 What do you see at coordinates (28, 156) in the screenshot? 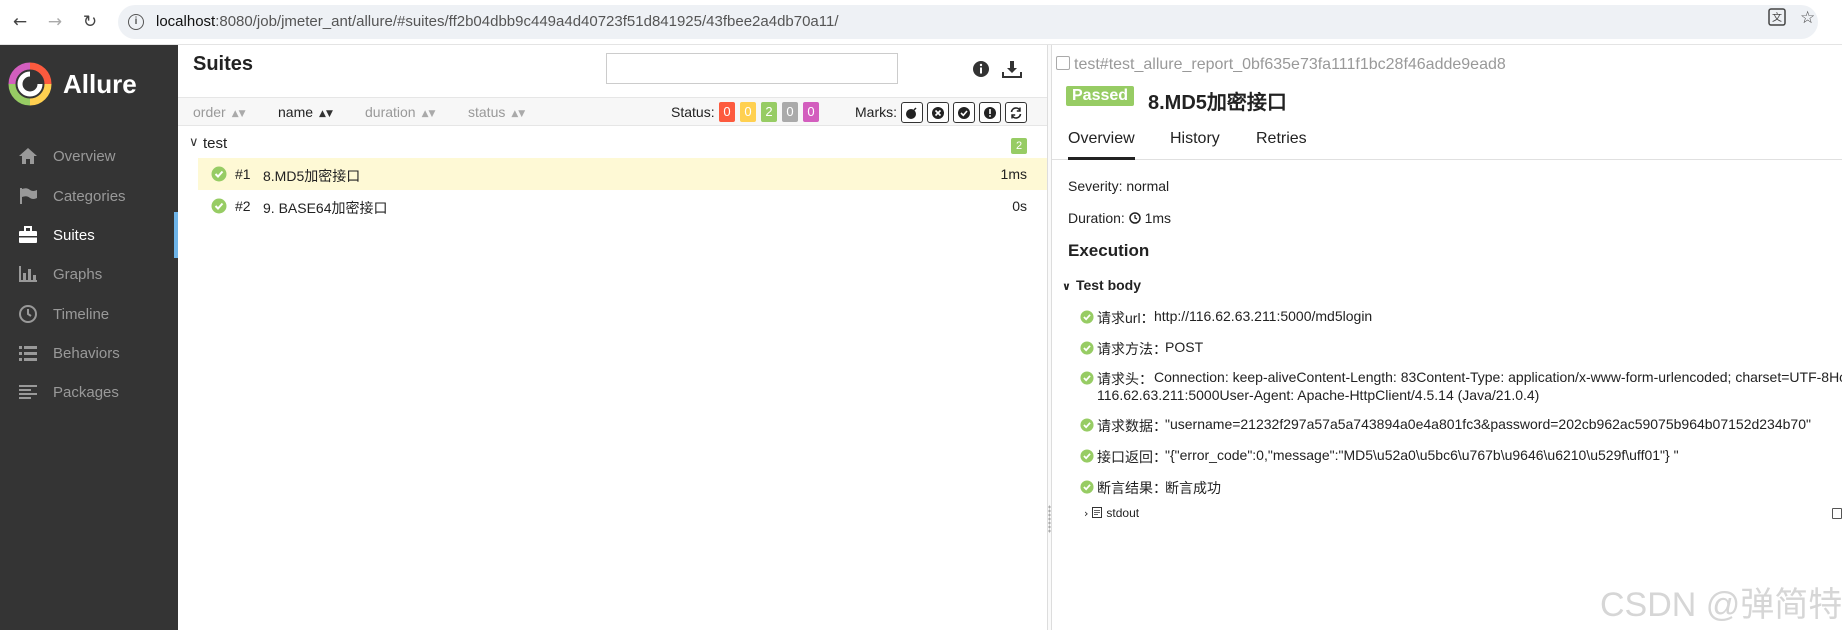
I see `home-icon` at bounding box center [28, 156].